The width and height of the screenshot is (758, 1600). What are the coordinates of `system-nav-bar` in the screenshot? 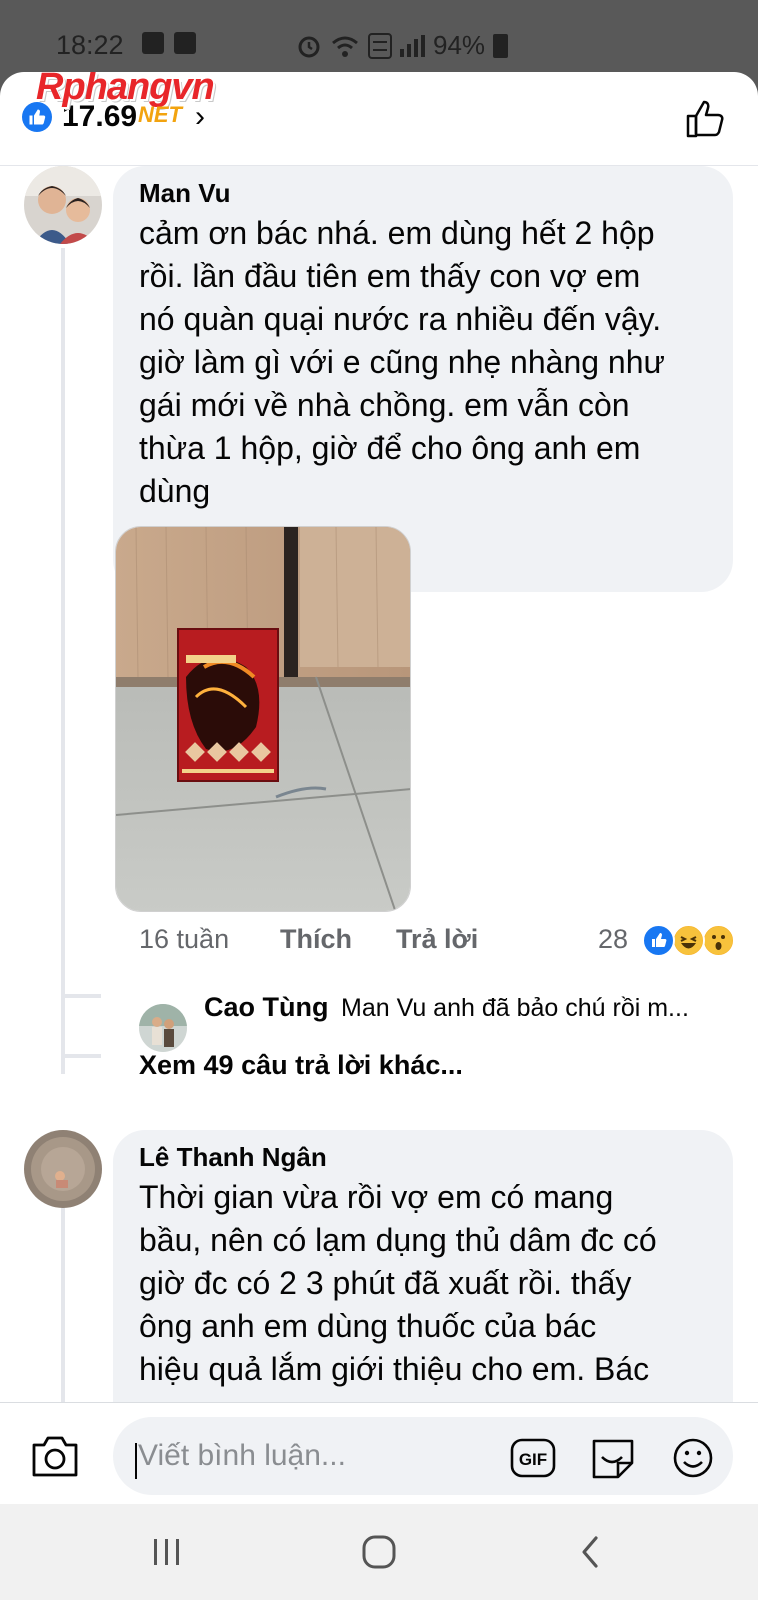 It's located at (379, 1552).